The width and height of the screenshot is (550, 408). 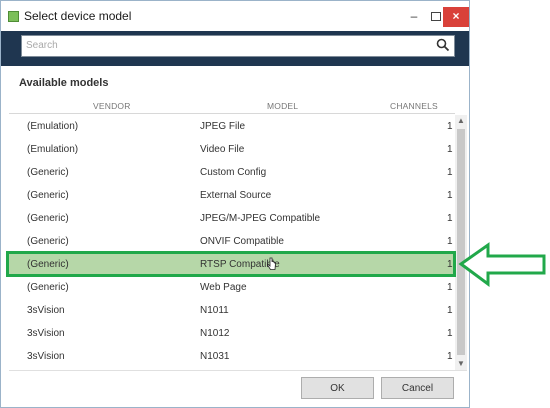 I want to click on header-divider, so click(x=232, y=113).